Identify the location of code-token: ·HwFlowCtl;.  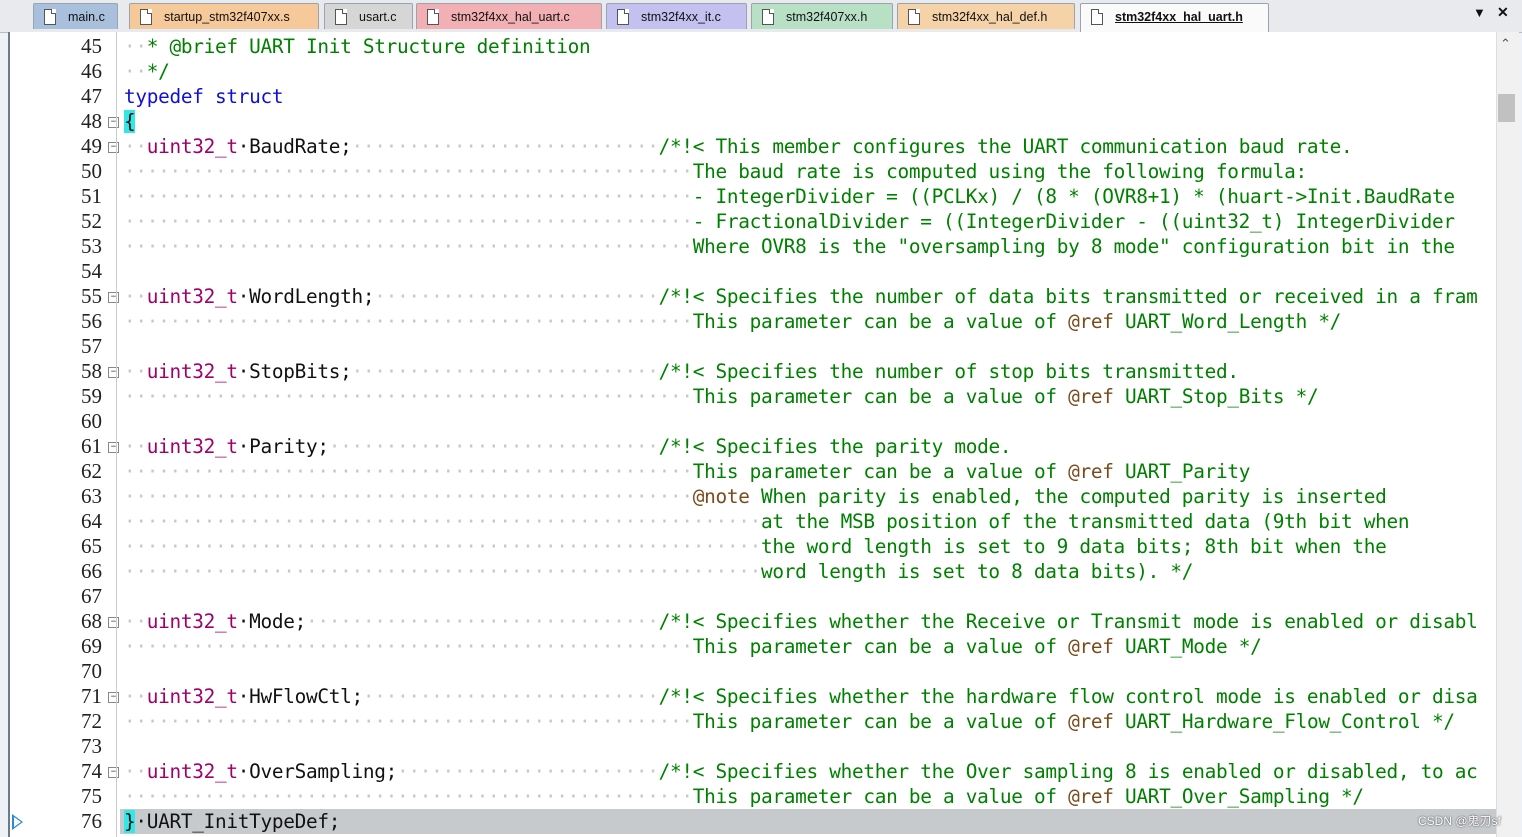
(300, 696).